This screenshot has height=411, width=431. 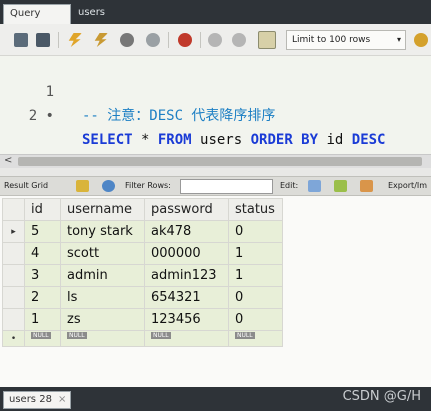 I want to click on commit-icon, so click(x=185, y=40).